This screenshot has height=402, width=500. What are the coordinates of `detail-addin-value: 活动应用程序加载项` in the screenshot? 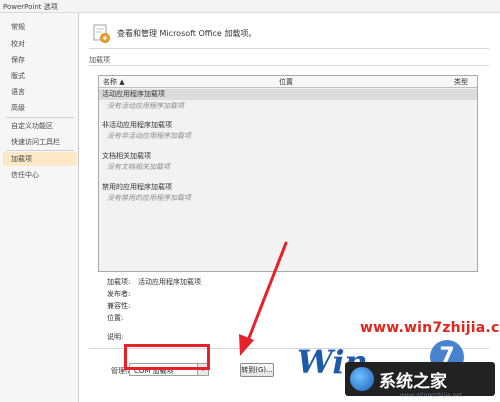 It's located at (169, 282).